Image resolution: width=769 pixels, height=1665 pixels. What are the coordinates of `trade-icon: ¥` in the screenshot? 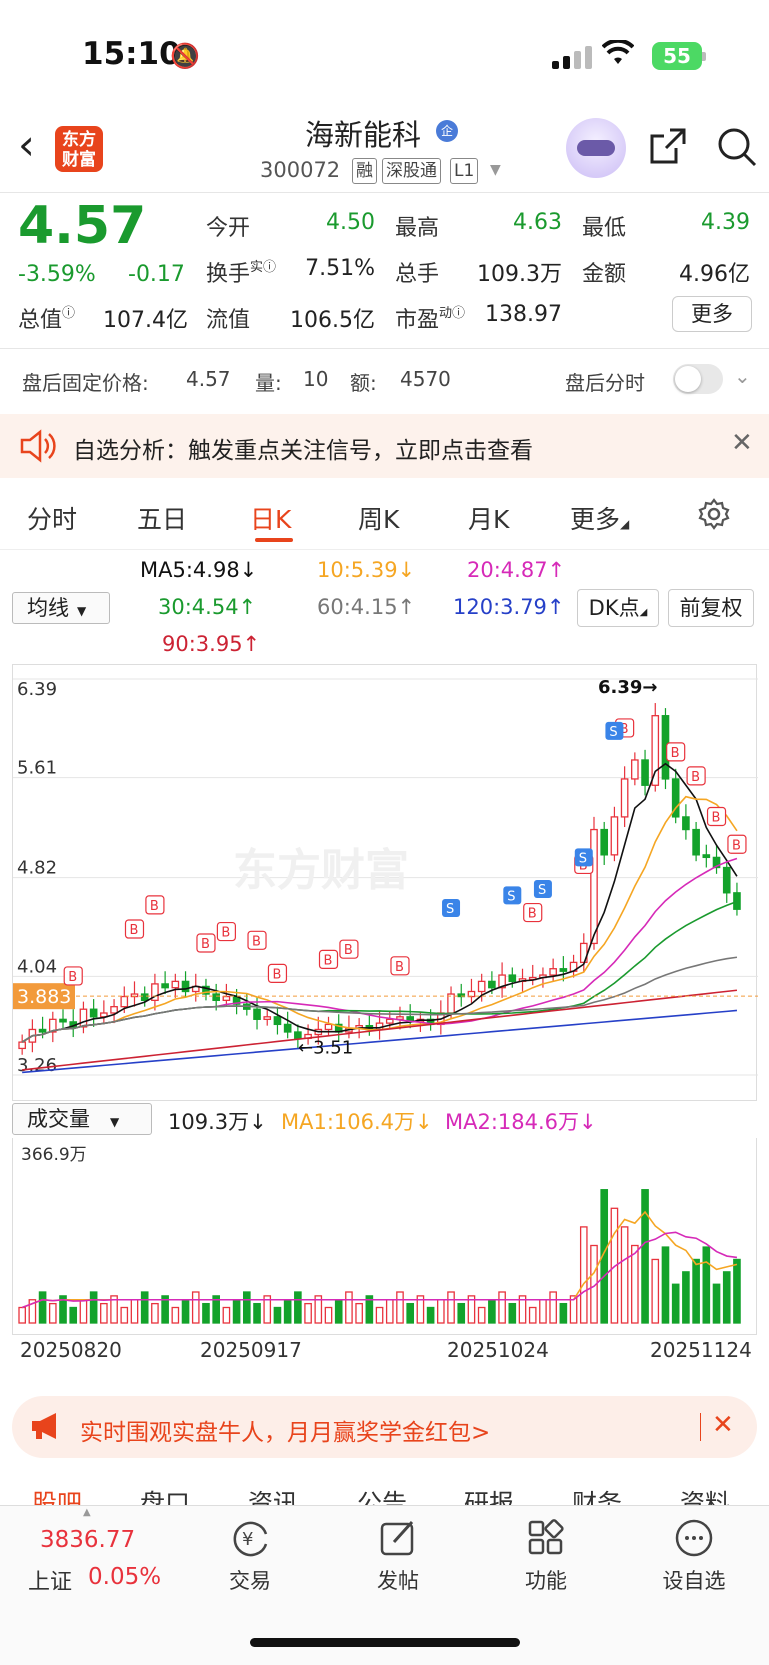 It's located at (250, 1538).